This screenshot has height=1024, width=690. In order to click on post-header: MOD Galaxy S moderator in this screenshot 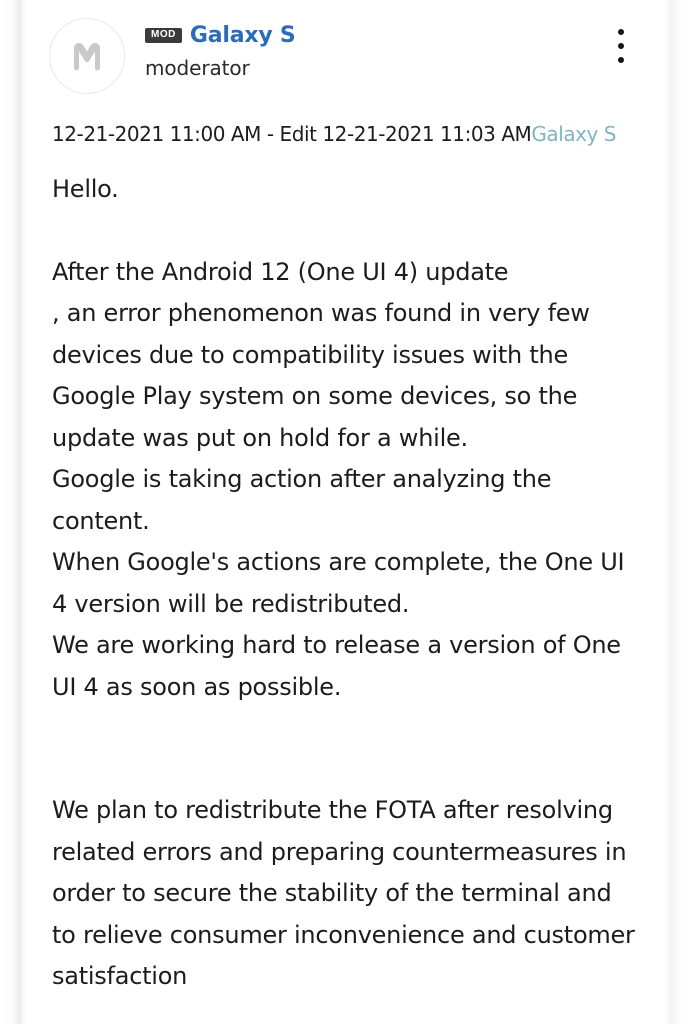, I will do `click(345, 50)`.